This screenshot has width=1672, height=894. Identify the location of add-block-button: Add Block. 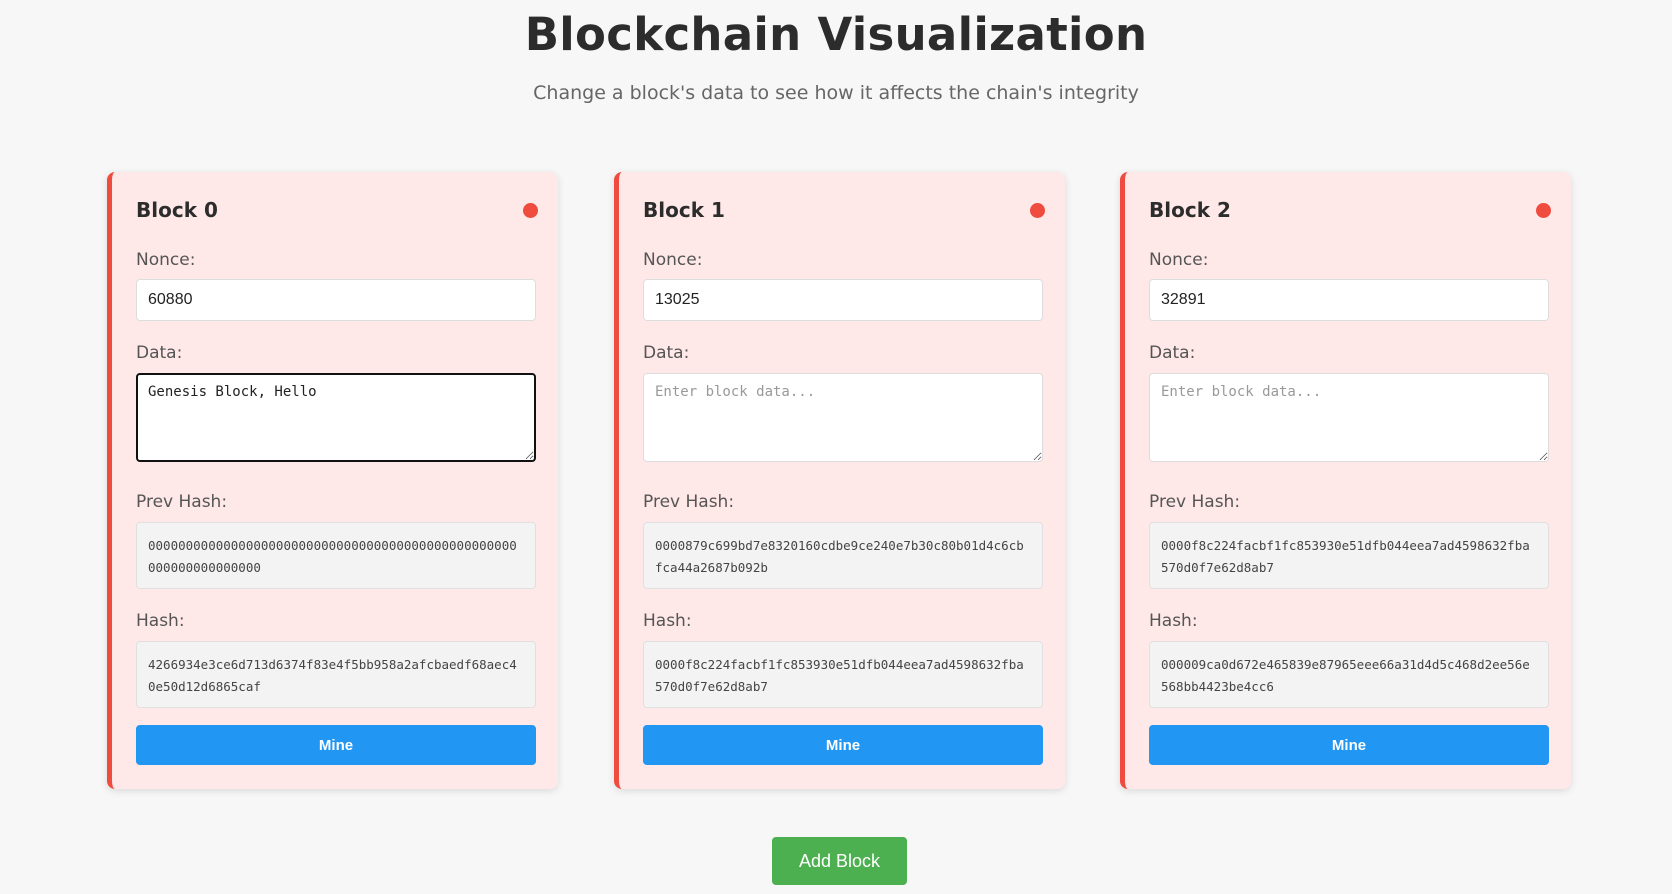
(839, 861).